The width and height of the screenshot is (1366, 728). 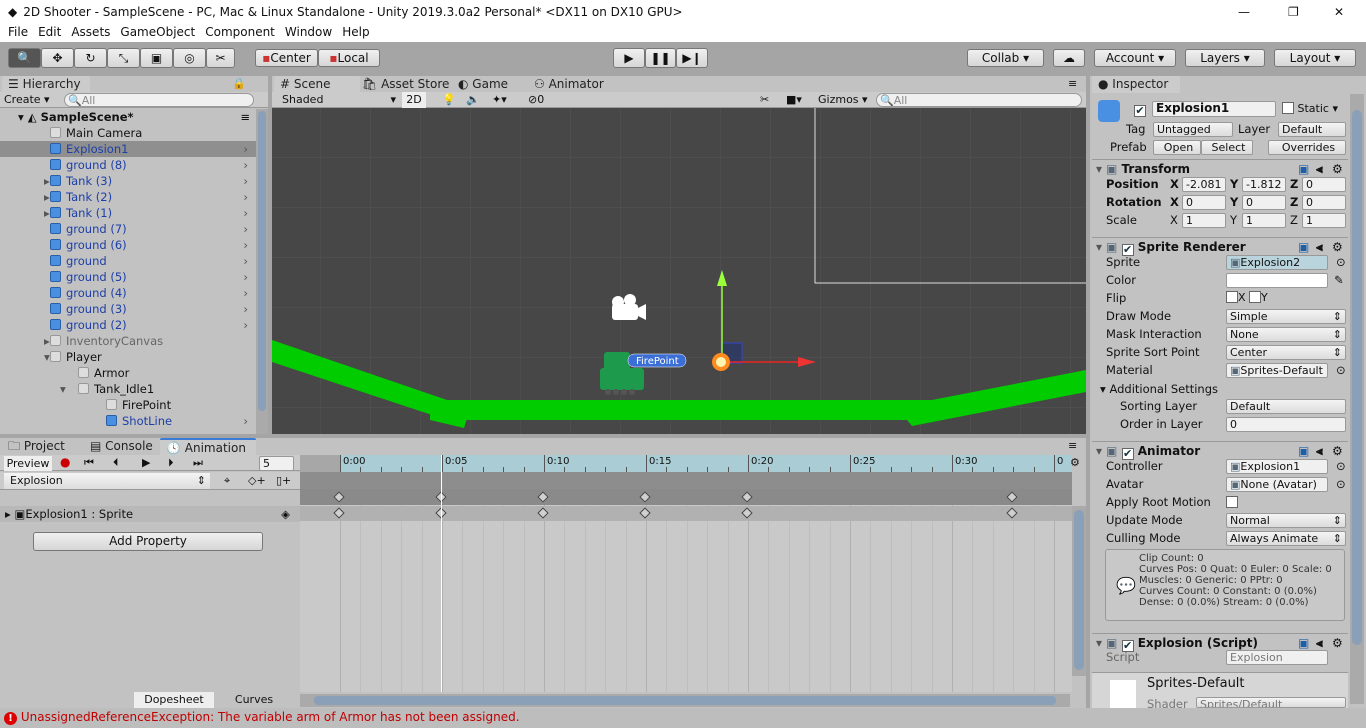 I want to click on clip-dropdown: Explosion ⇕, so click(x=107, y=481).